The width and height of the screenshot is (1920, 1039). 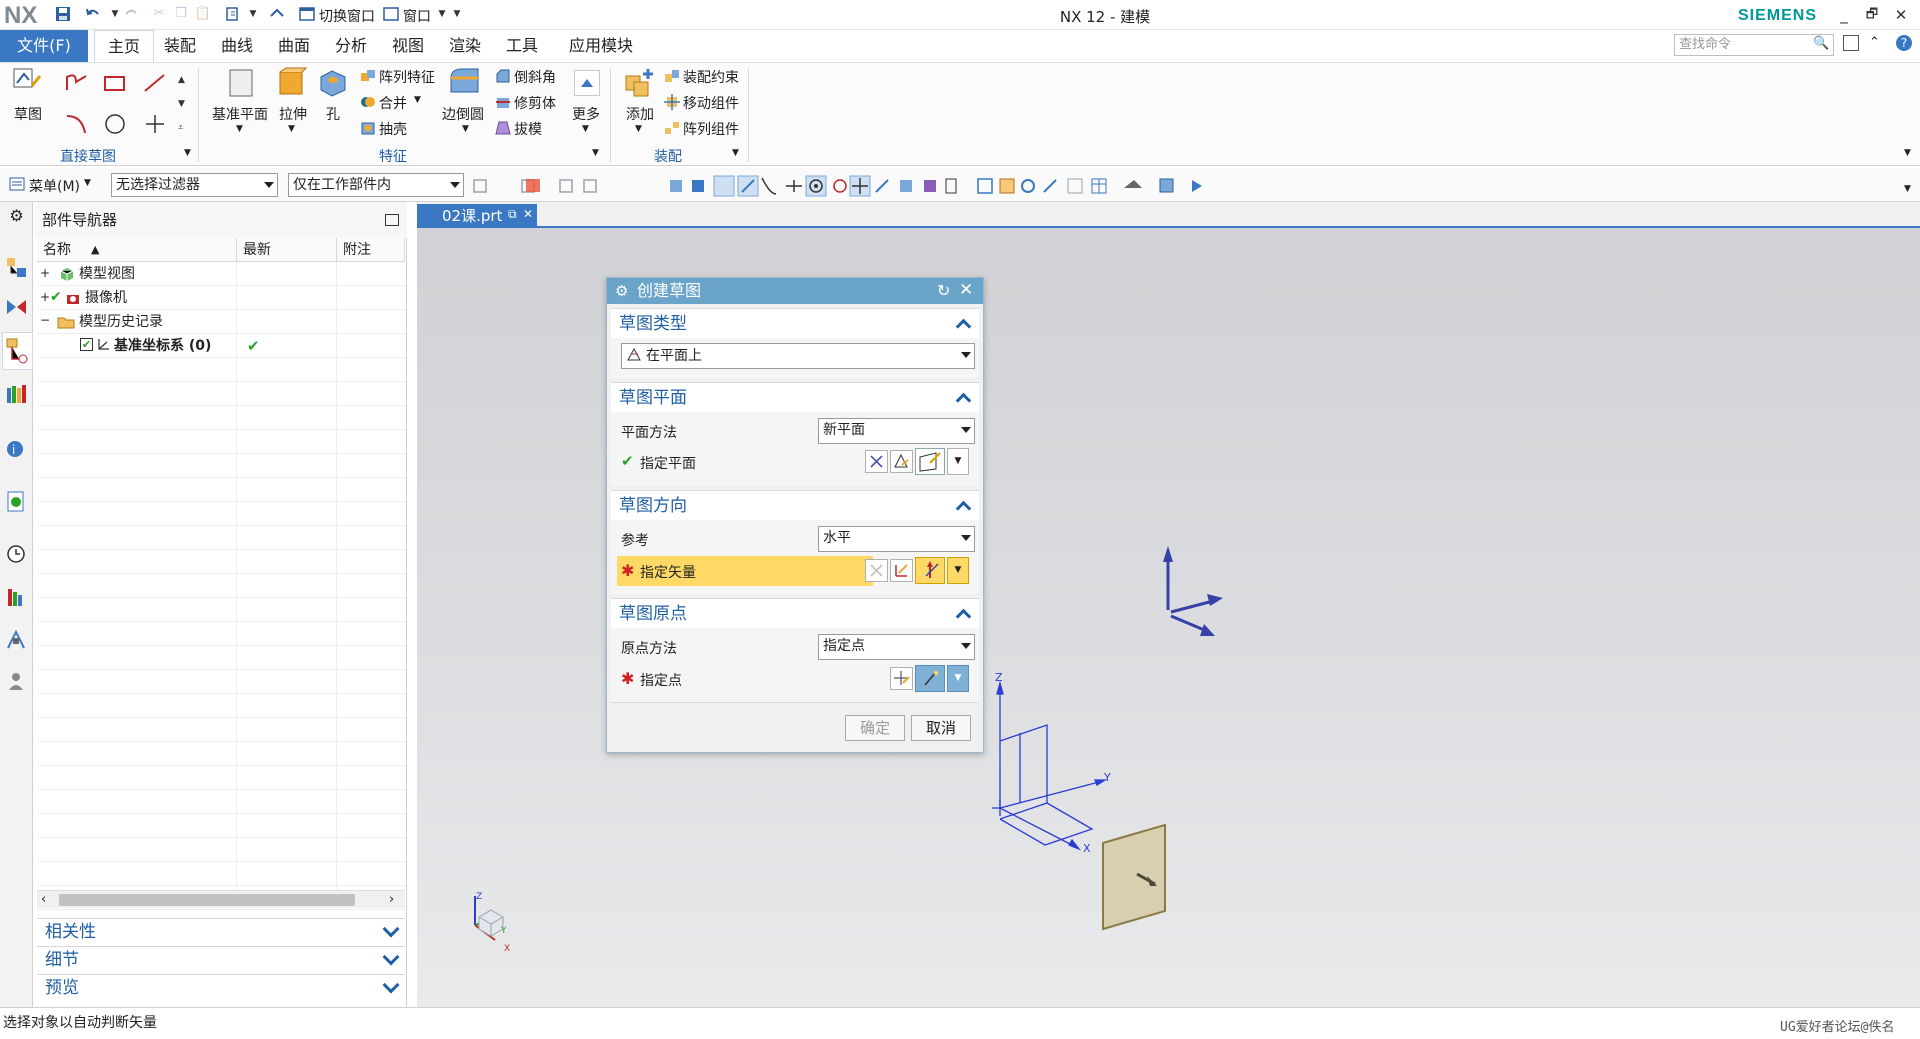 What do you see at coordinates (503, 78) in the screenshot?
I see `chamfer-icon` at bounding box center [503, 78].